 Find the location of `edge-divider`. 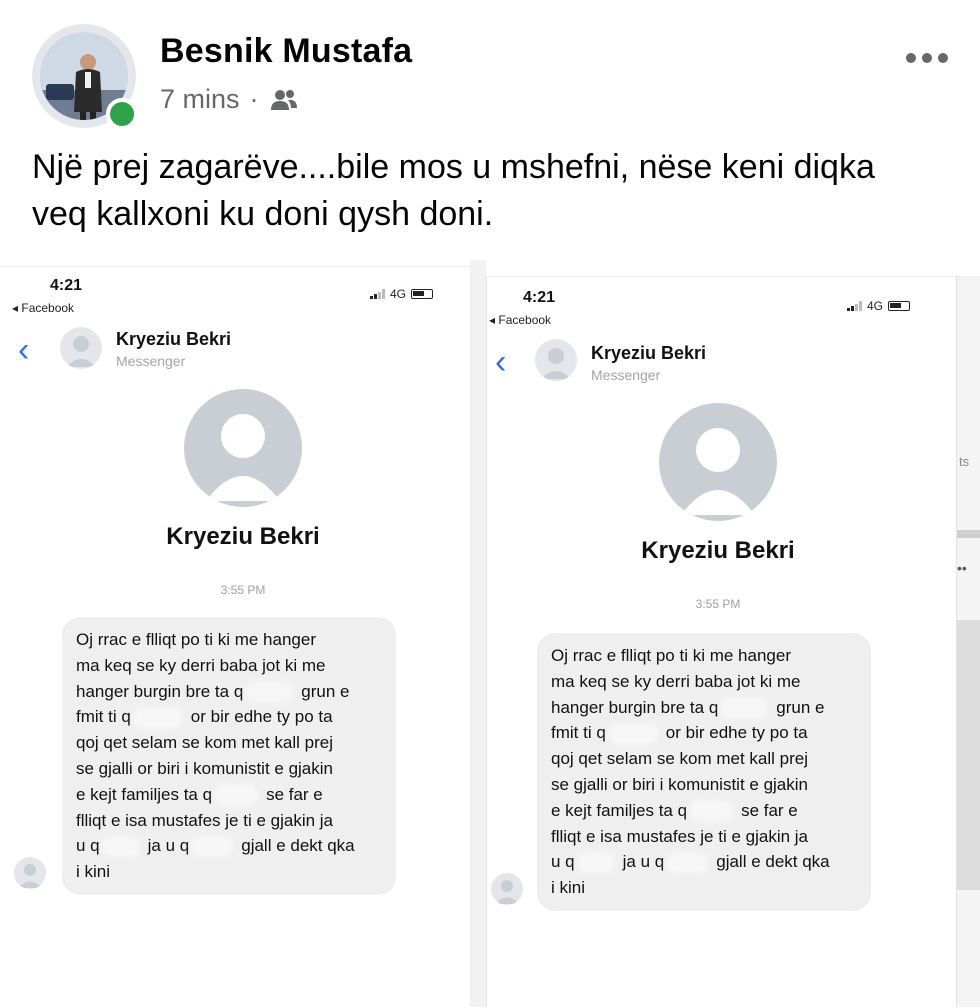

edge-divider is located at coordinates (968, 534).